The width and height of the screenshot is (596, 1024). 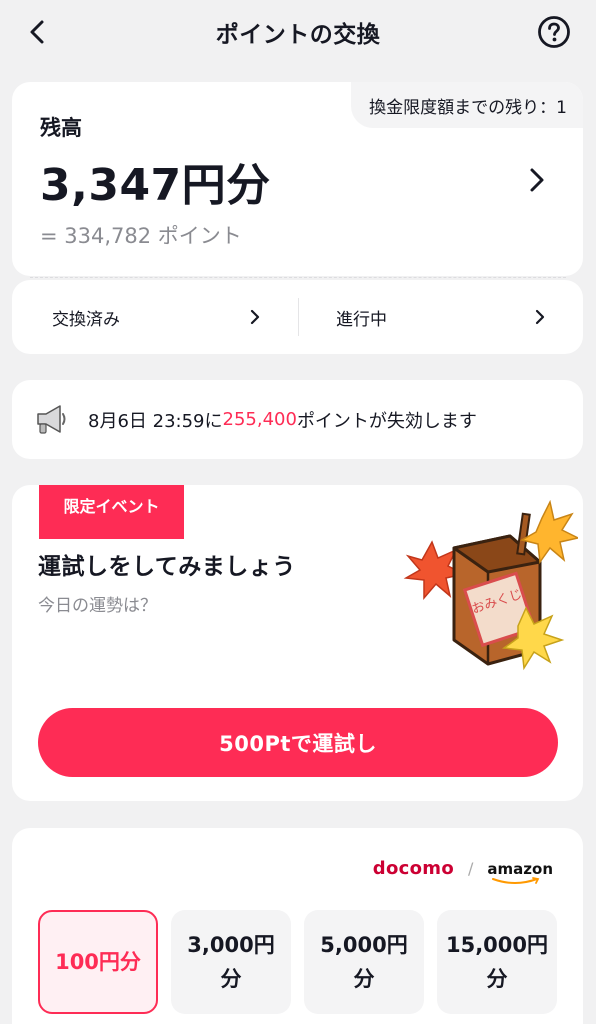 What do you see at coordinates (155, 421) in the screenshot?
I see `notice-prefix: 8月6日 23:59に` at bounding box center [155, 421].